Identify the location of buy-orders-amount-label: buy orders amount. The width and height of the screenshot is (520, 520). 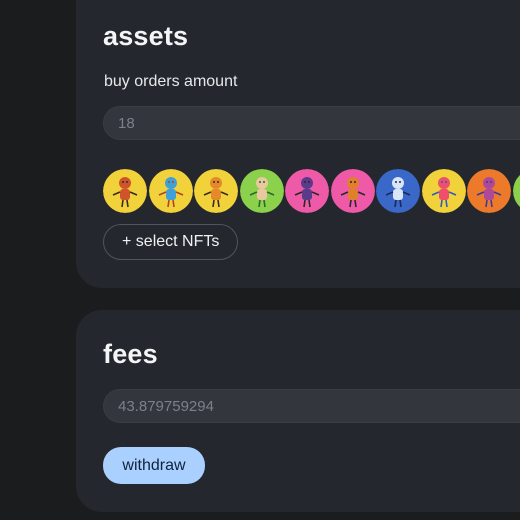
(171, 81).